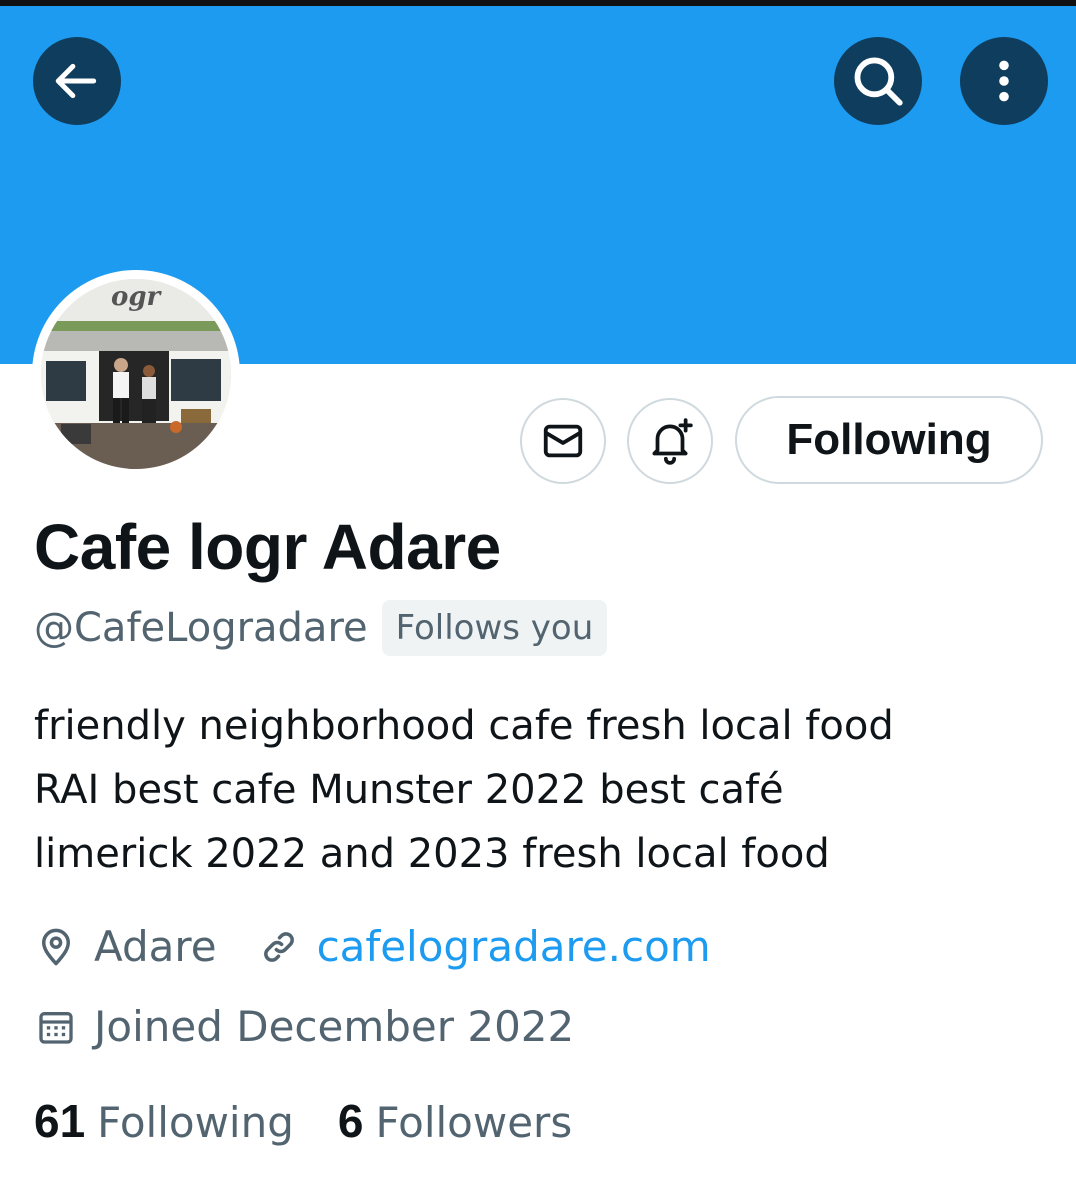 The height and width of the screenshot is (1200, 1076). Describe the element at coordinates (325, 1121) in the screenshot. I see `profile-stats: 61 Following 6 Followers` at that location.